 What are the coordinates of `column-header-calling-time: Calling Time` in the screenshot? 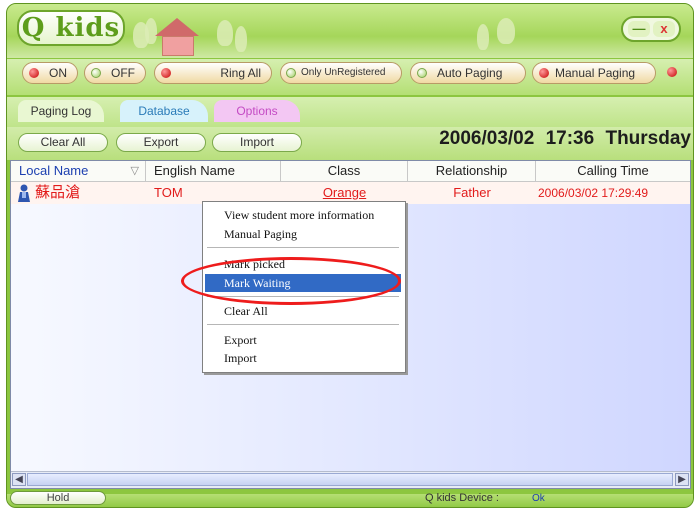 It's located at (613, 171).